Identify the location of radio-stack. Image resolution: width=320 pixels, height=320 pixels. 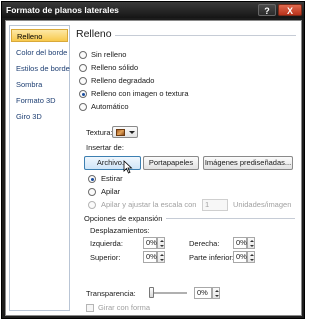
(92, 192).